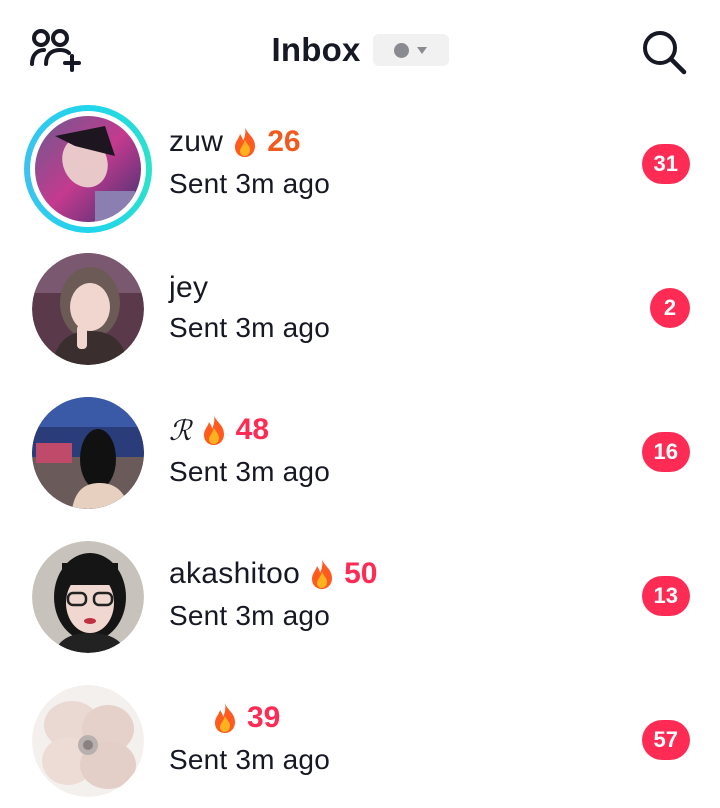 Image resolution: width=720 pixels, height=808 pixels. I want to click on name-line: ℛ 48, so click(219, 430).